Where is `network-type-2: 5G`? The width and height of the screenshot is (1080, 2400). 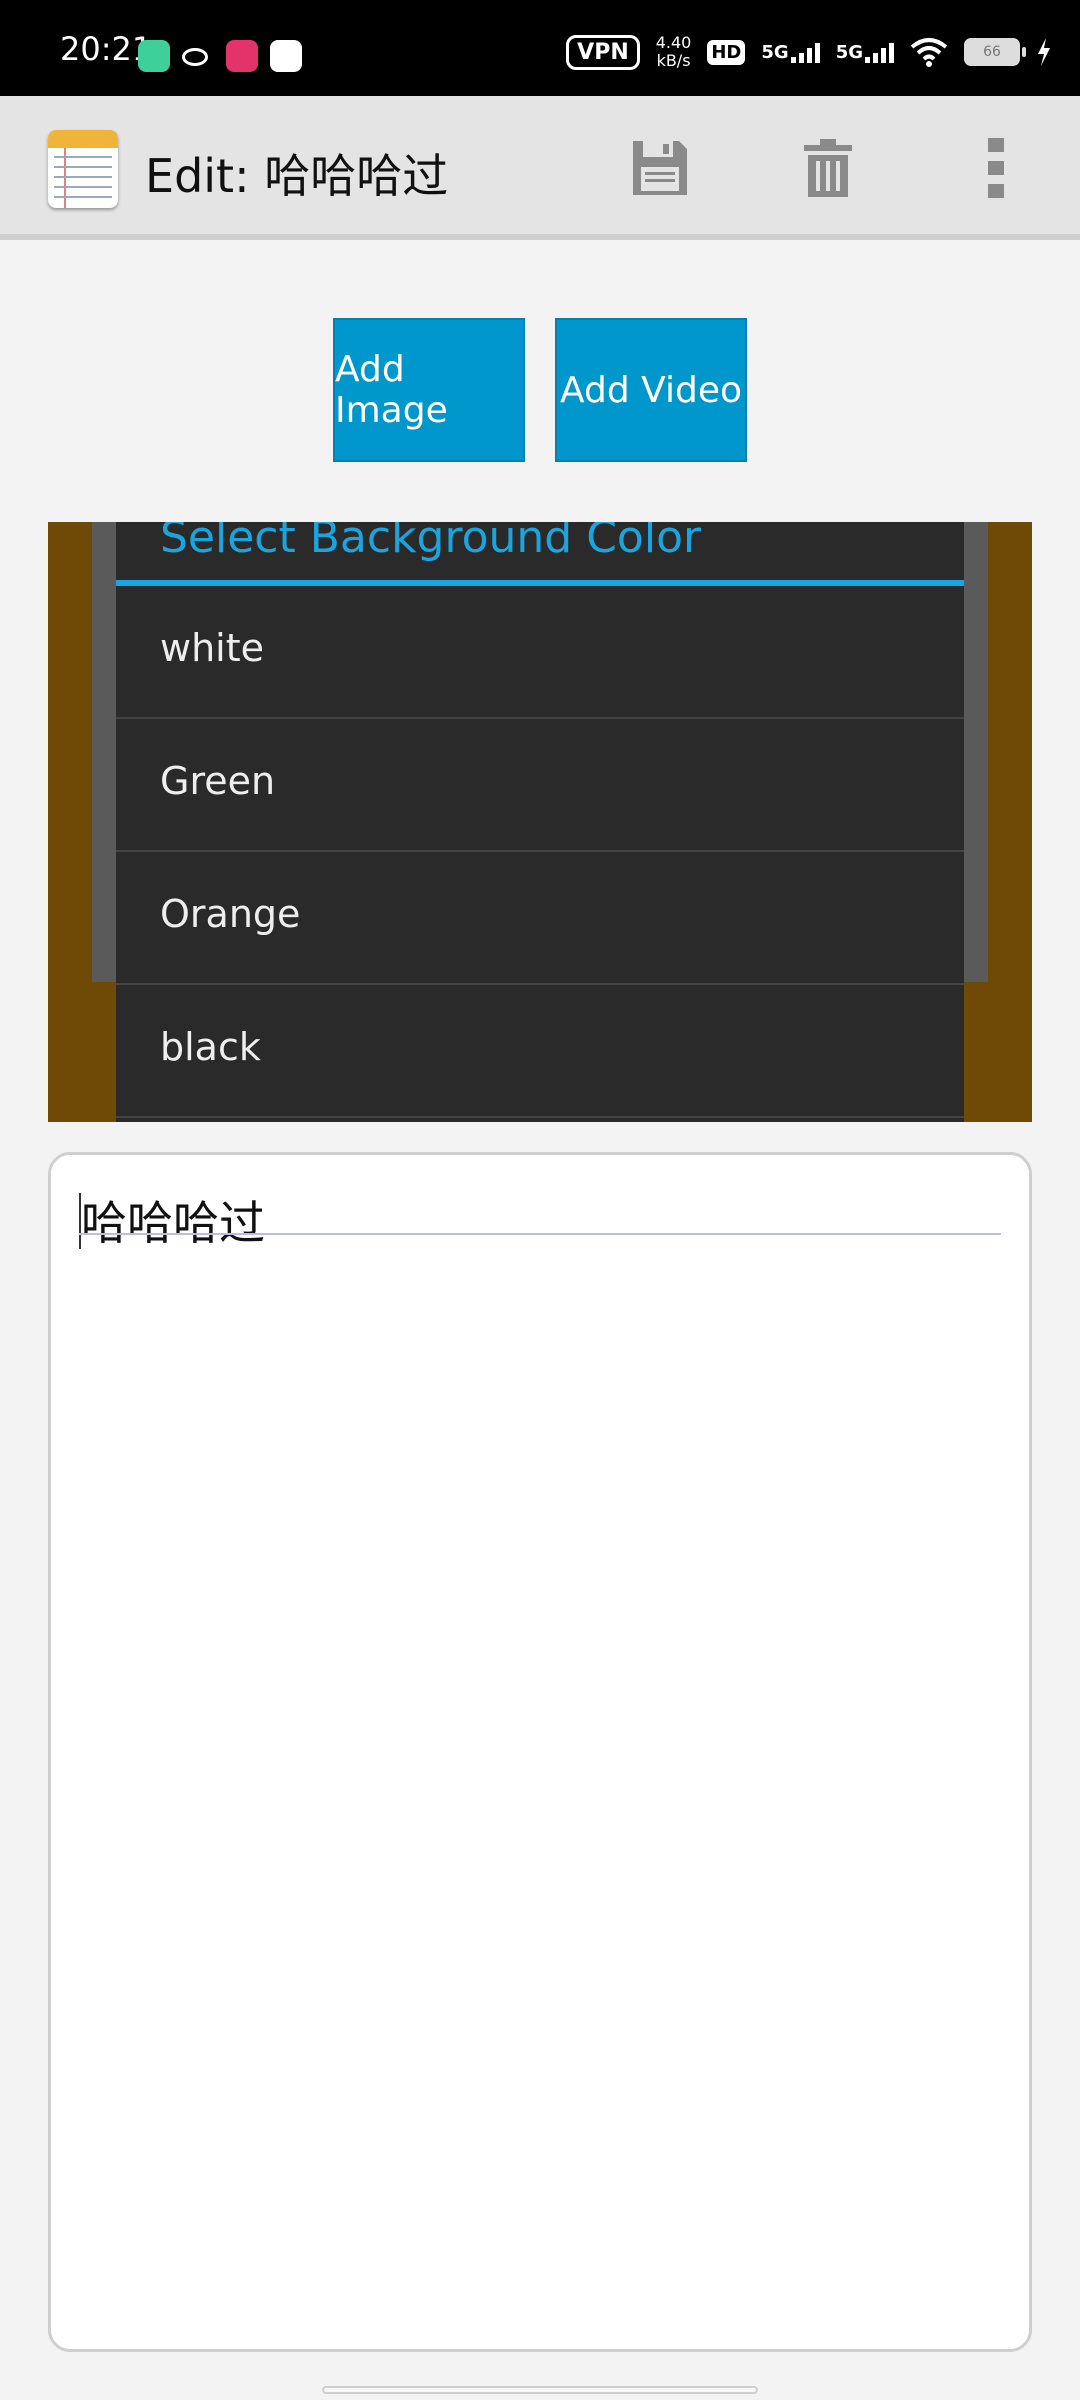 network-type-2: 5G is located at coordinates (849, 52).